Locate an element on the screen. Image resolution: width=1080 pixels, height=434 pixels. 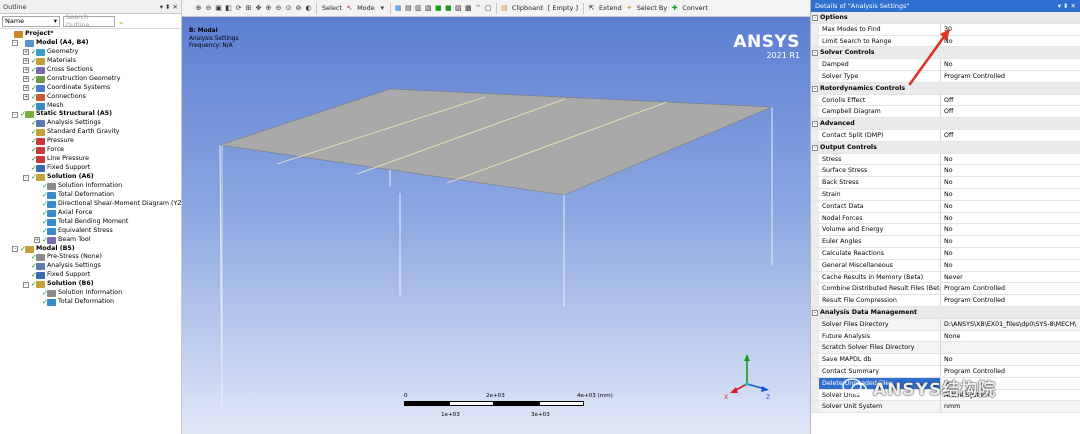
select-button: Select is located at coordinates (332, 8).